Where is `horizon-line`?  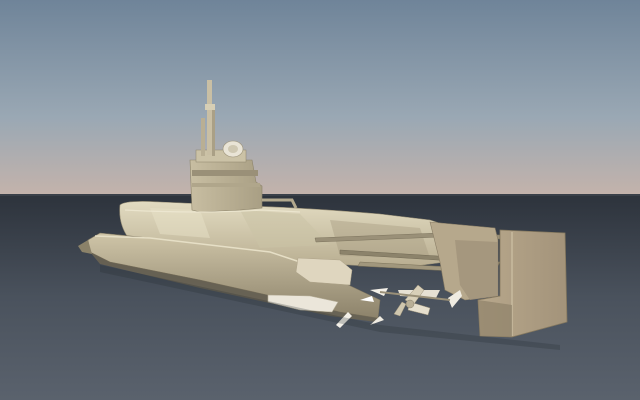 horizon-line is located at coordinates (320, 195).